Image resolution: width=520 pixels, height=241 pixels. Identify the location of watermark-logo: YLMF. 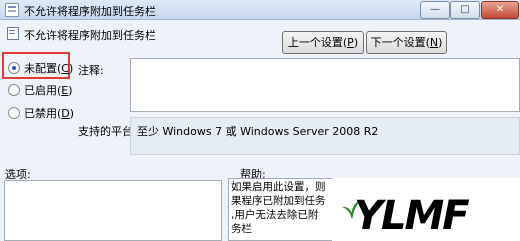
(426, 209).